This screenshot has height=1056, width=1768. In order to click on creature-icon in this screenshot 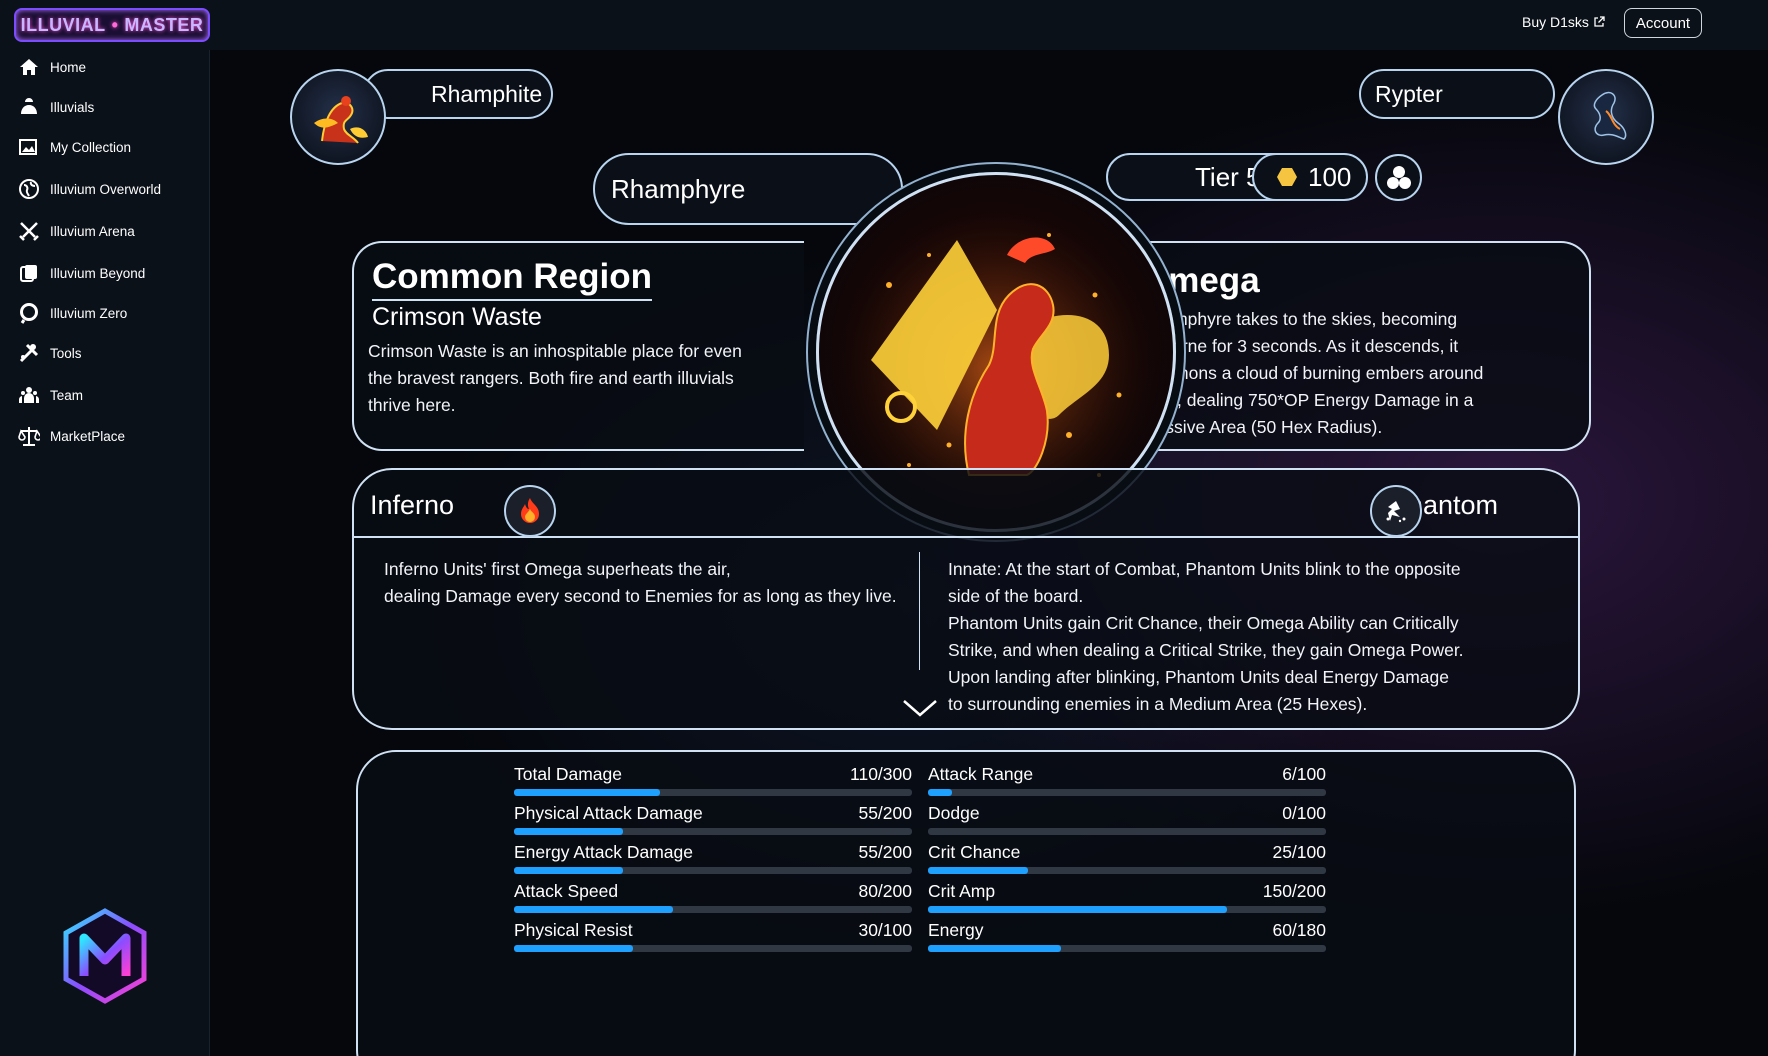, I will do `click(29, 107)`.